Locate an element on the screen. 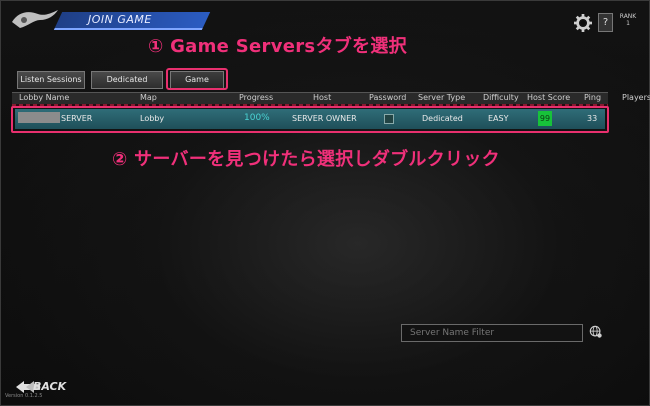  highlight-game-servers-tab is located at coordinates (197, 79).